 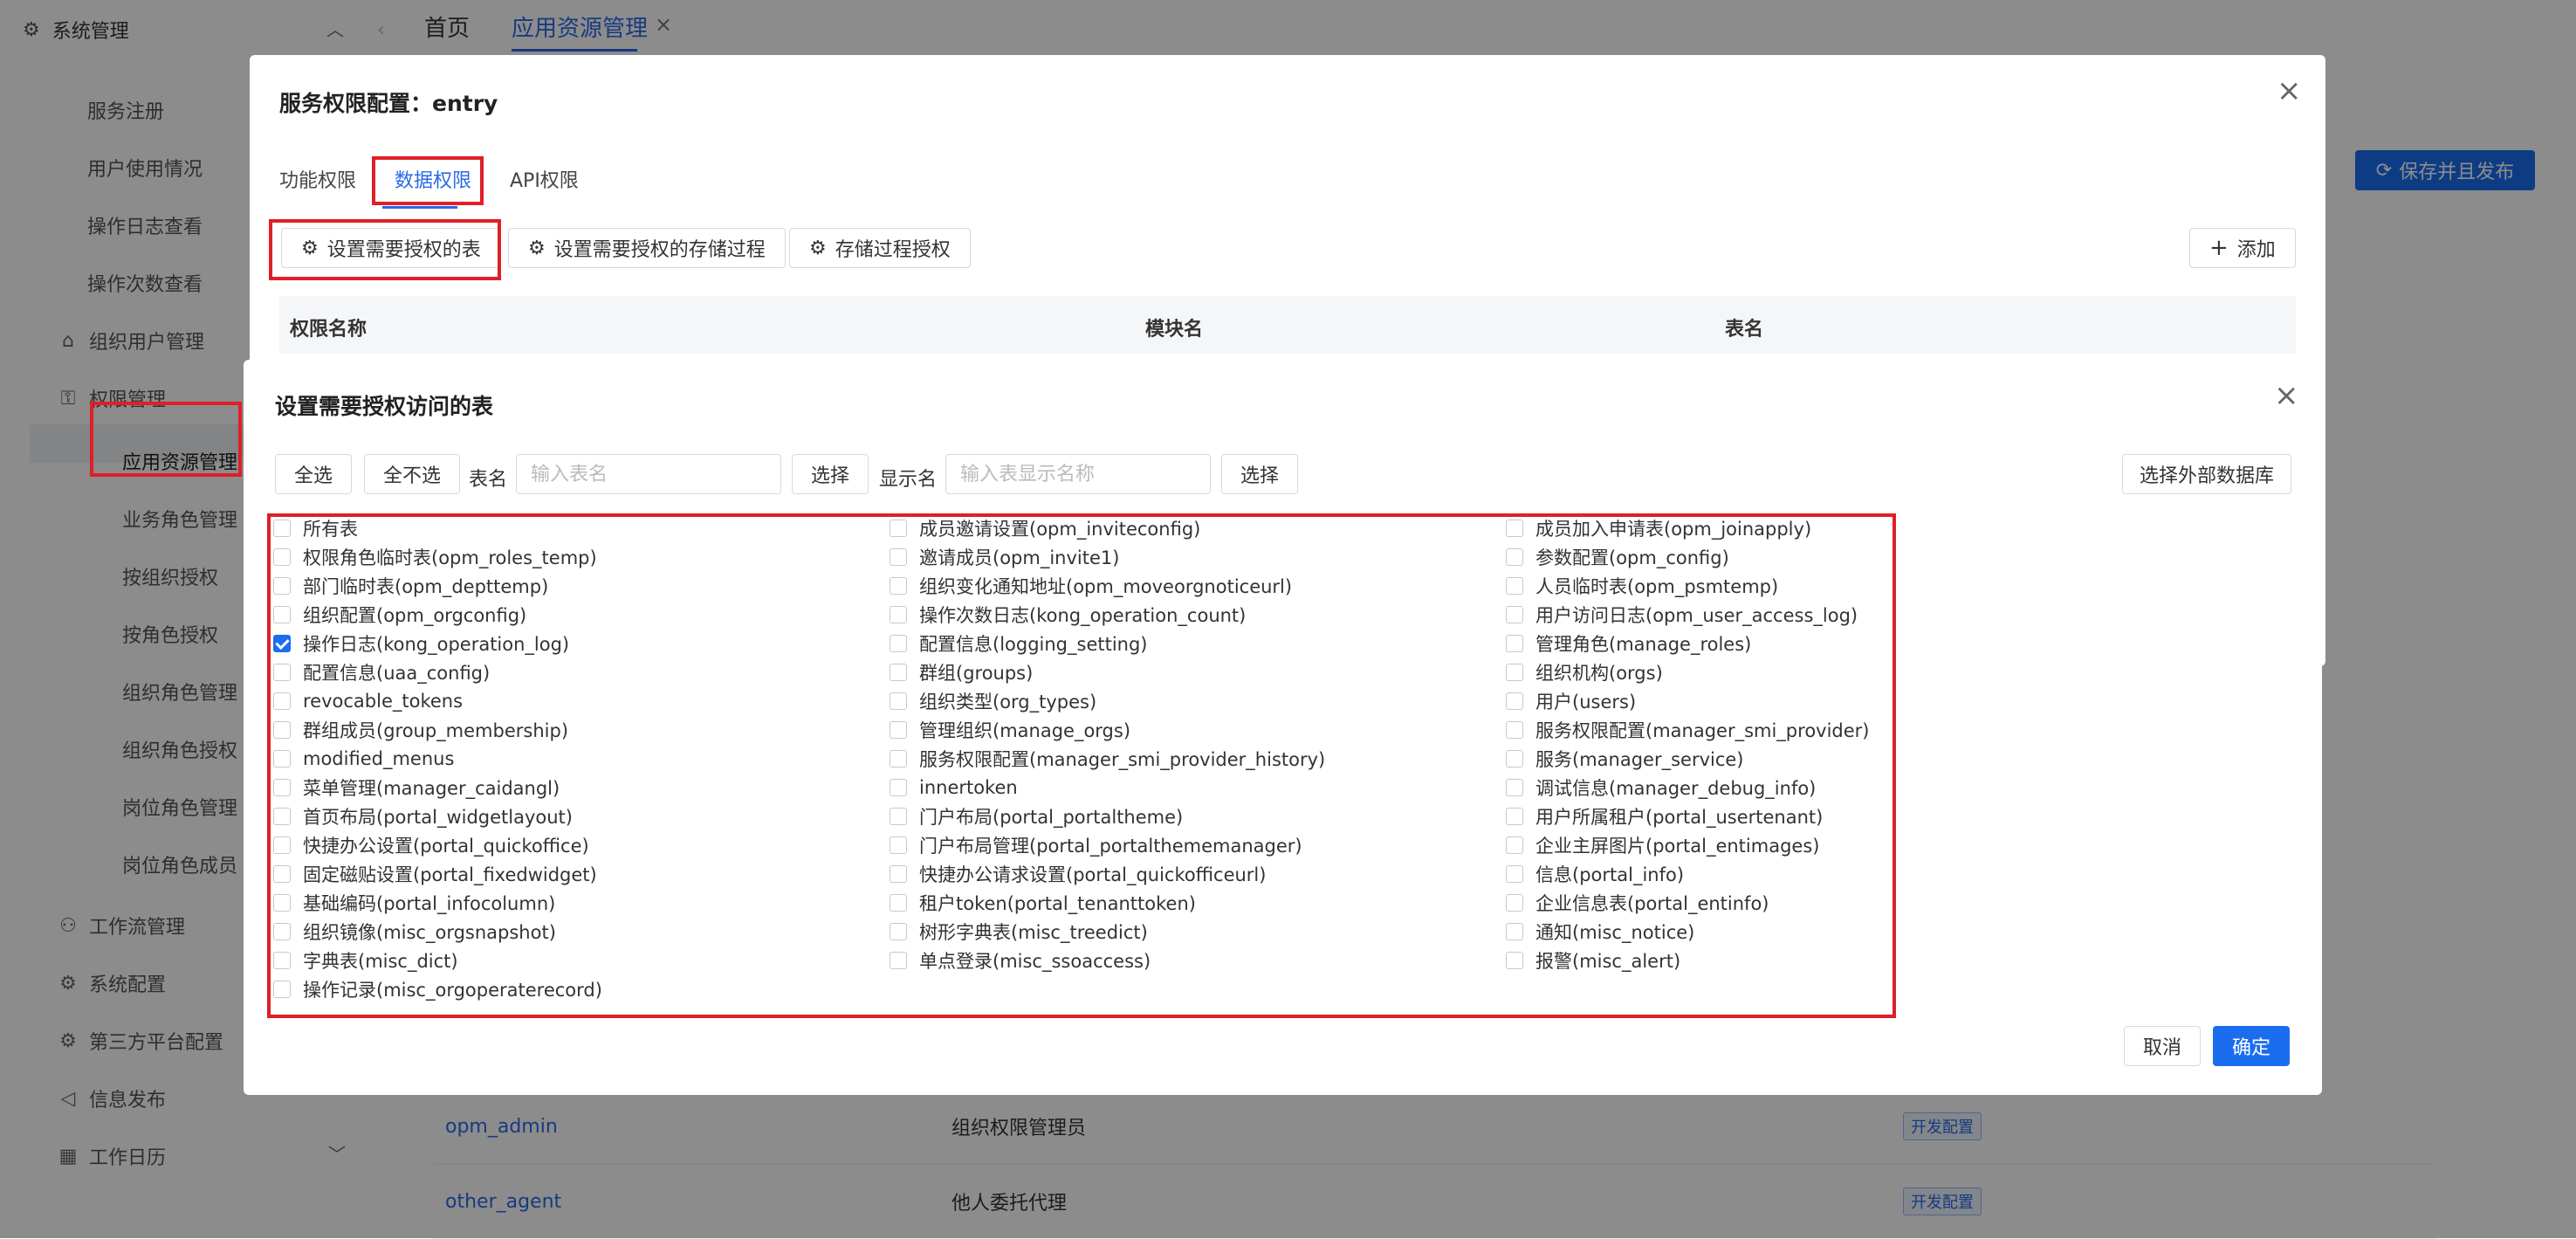 What do you see at coordinates (368, 701) in the screenshot?
I see `table-checkbox-item: revocable_tokens` at bounding box center [368, 701].